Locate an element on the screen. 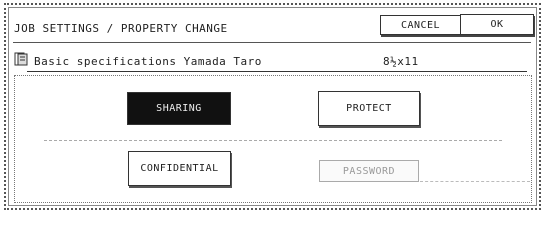 The image size is (549, 240). document-icon is located at coordinates (21, 59).